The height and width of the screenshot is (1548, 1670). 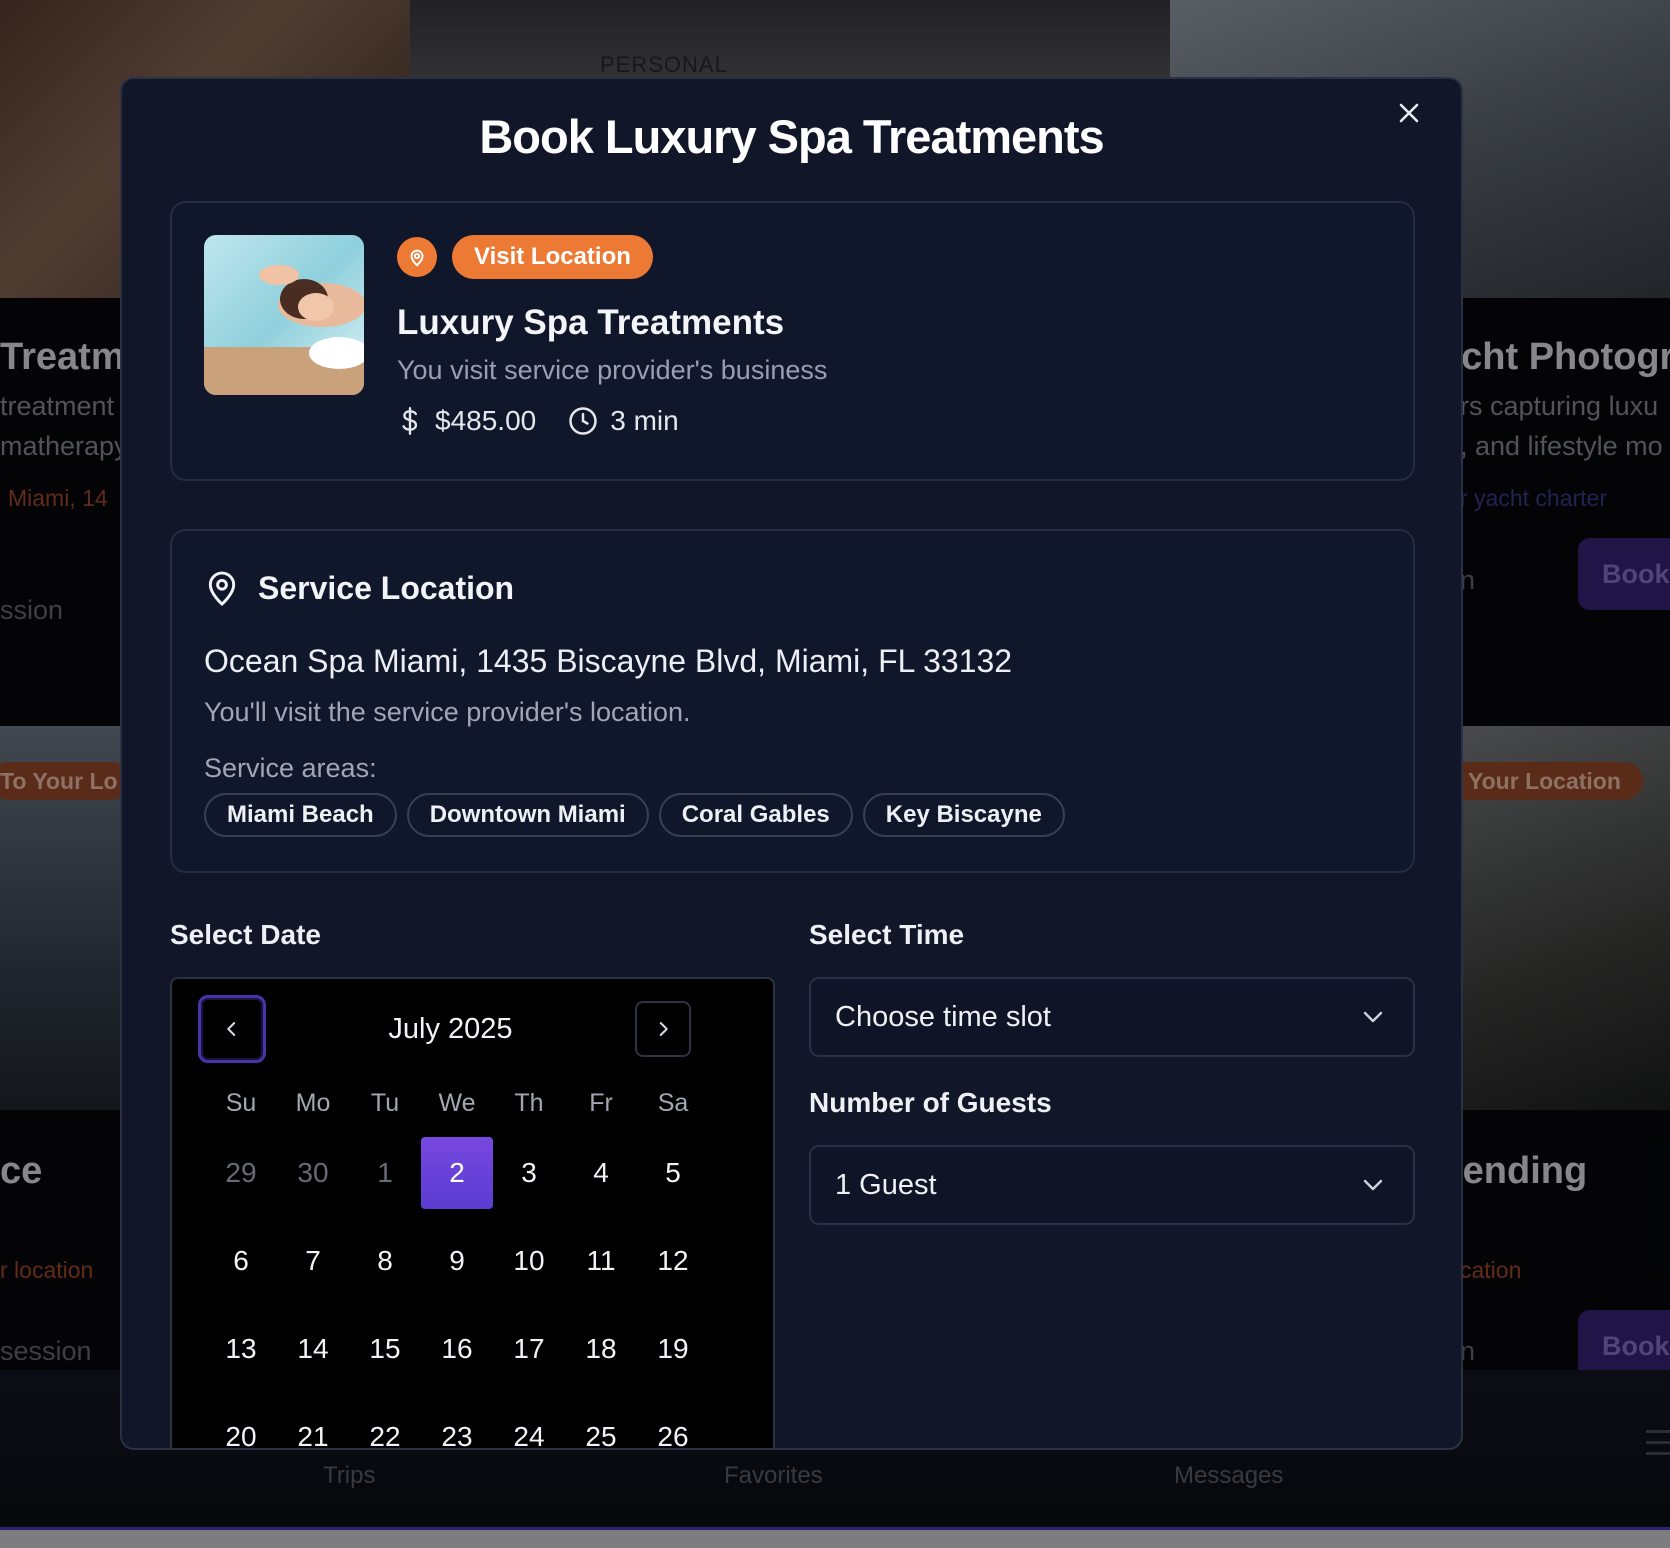 What do you see at coordinates (886, 1185) in the screenshot?
I see `guests-value: 1 Guest` at bounding box center [886, 1185].